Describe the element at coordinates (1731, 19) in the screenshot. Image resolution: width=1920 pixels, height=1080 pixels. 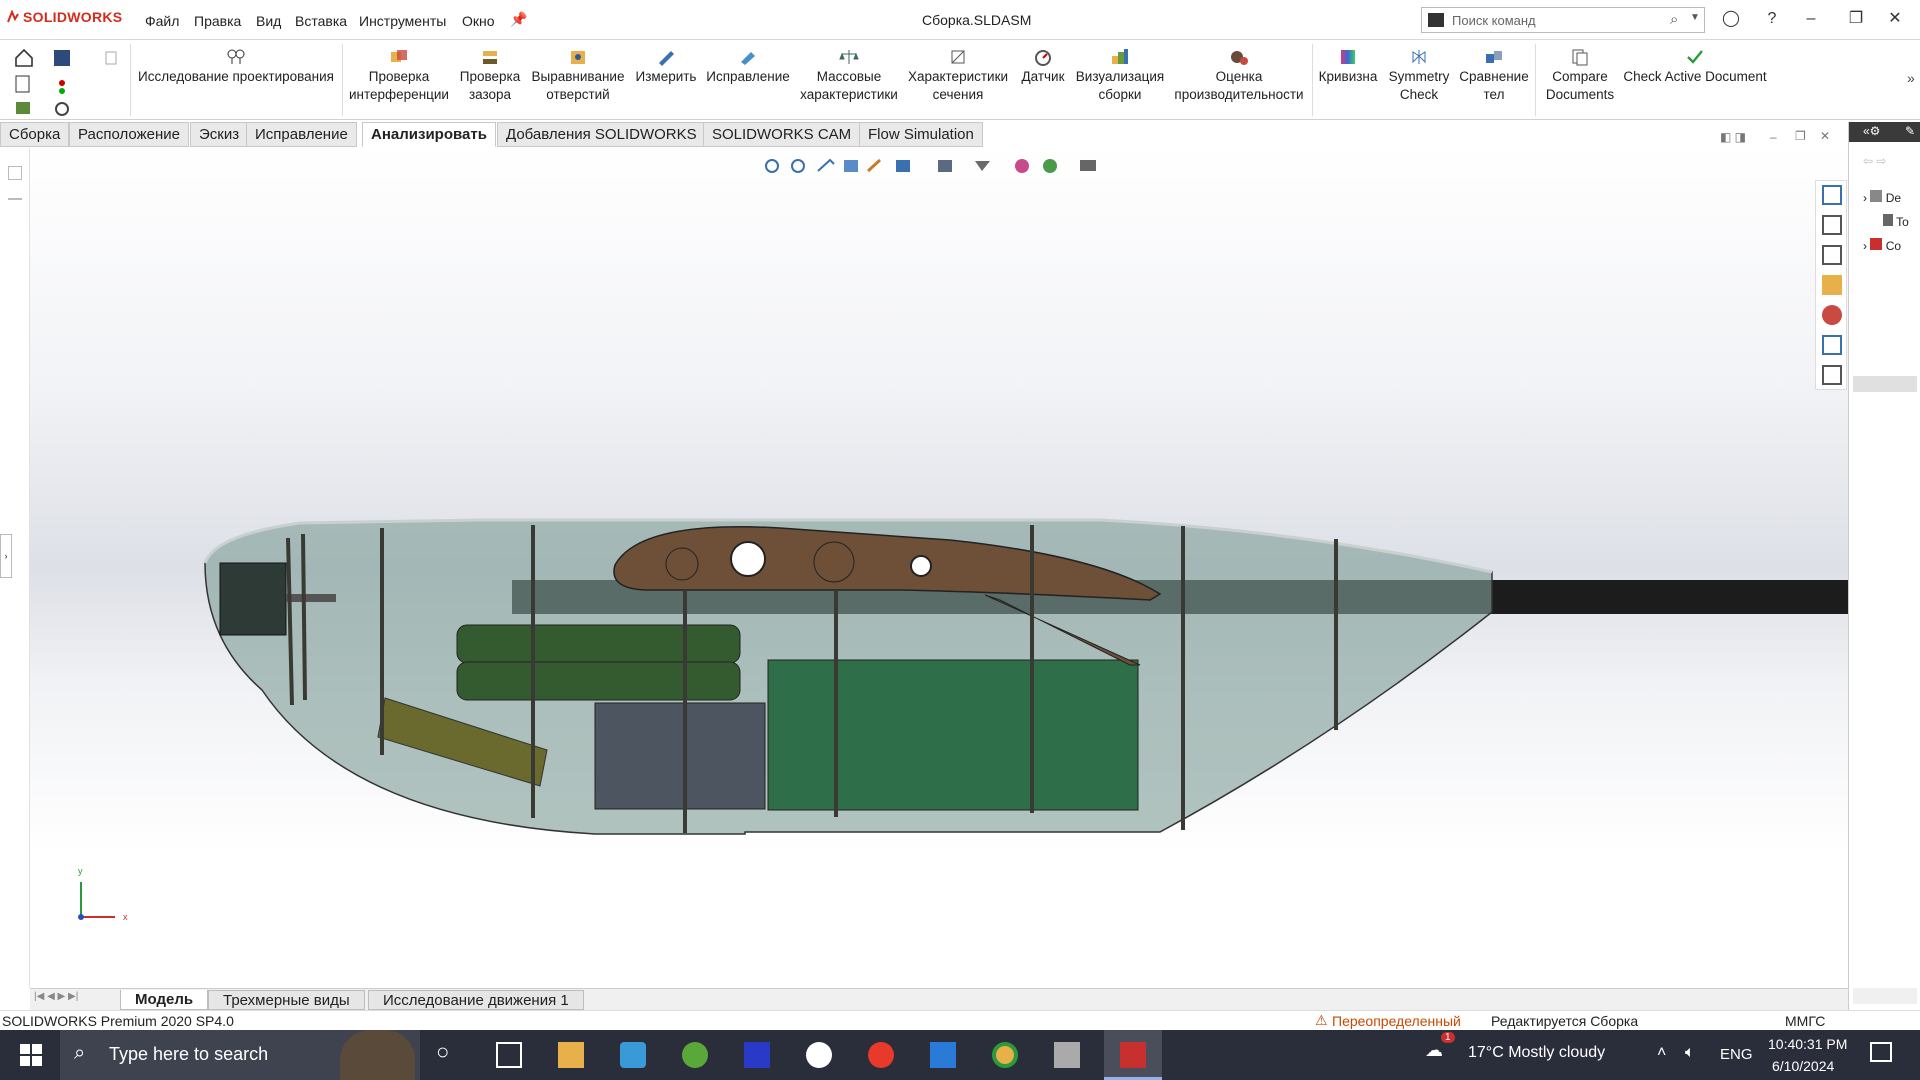
I see `account-icon: ◯` at that location.